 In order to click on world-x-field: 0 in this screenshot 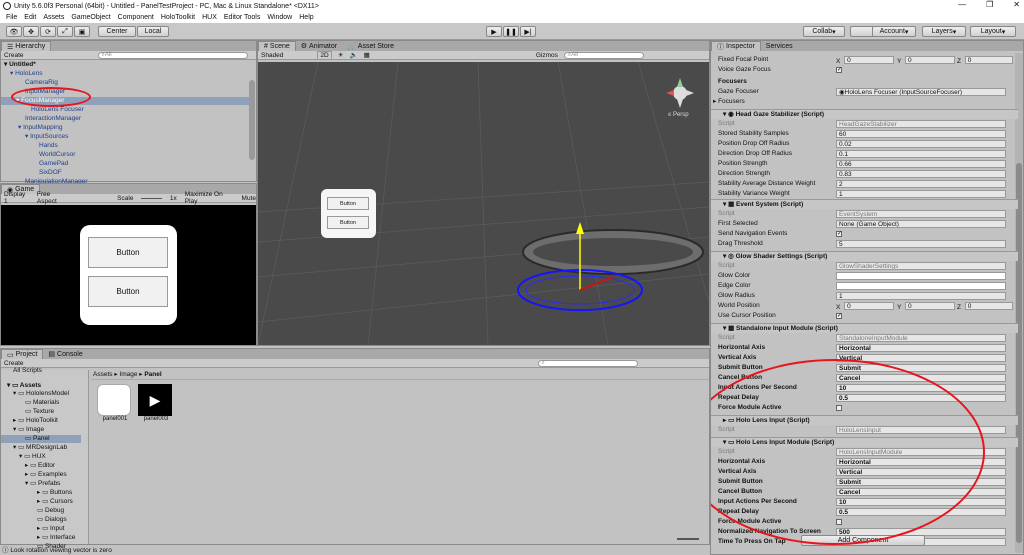, I will do `click(869, 306)`.